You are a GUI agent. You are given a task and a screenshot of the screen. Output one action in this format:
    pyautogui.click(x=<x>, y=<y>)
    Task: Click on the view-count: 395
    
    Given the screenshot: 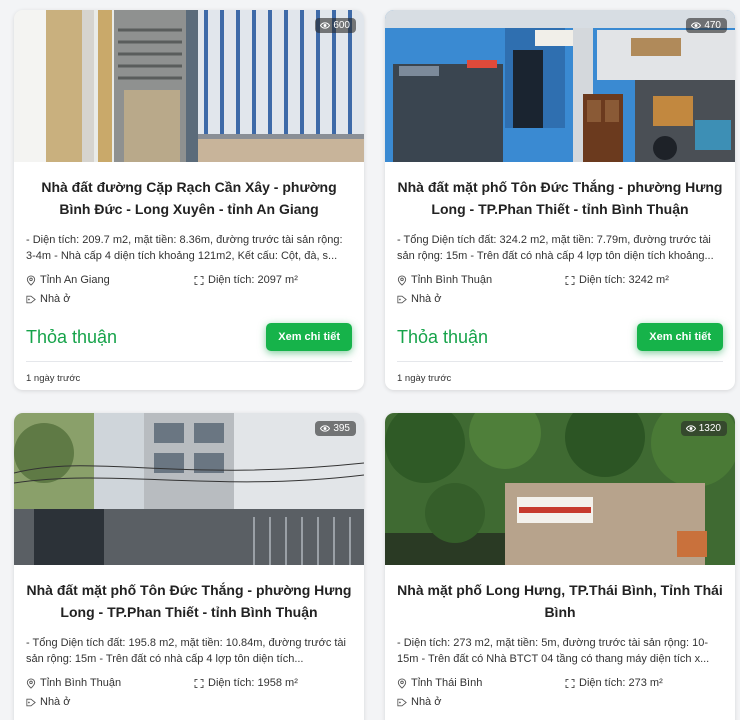 What is the action you would take?
    pyautogui.click(x=341, y=428)
    